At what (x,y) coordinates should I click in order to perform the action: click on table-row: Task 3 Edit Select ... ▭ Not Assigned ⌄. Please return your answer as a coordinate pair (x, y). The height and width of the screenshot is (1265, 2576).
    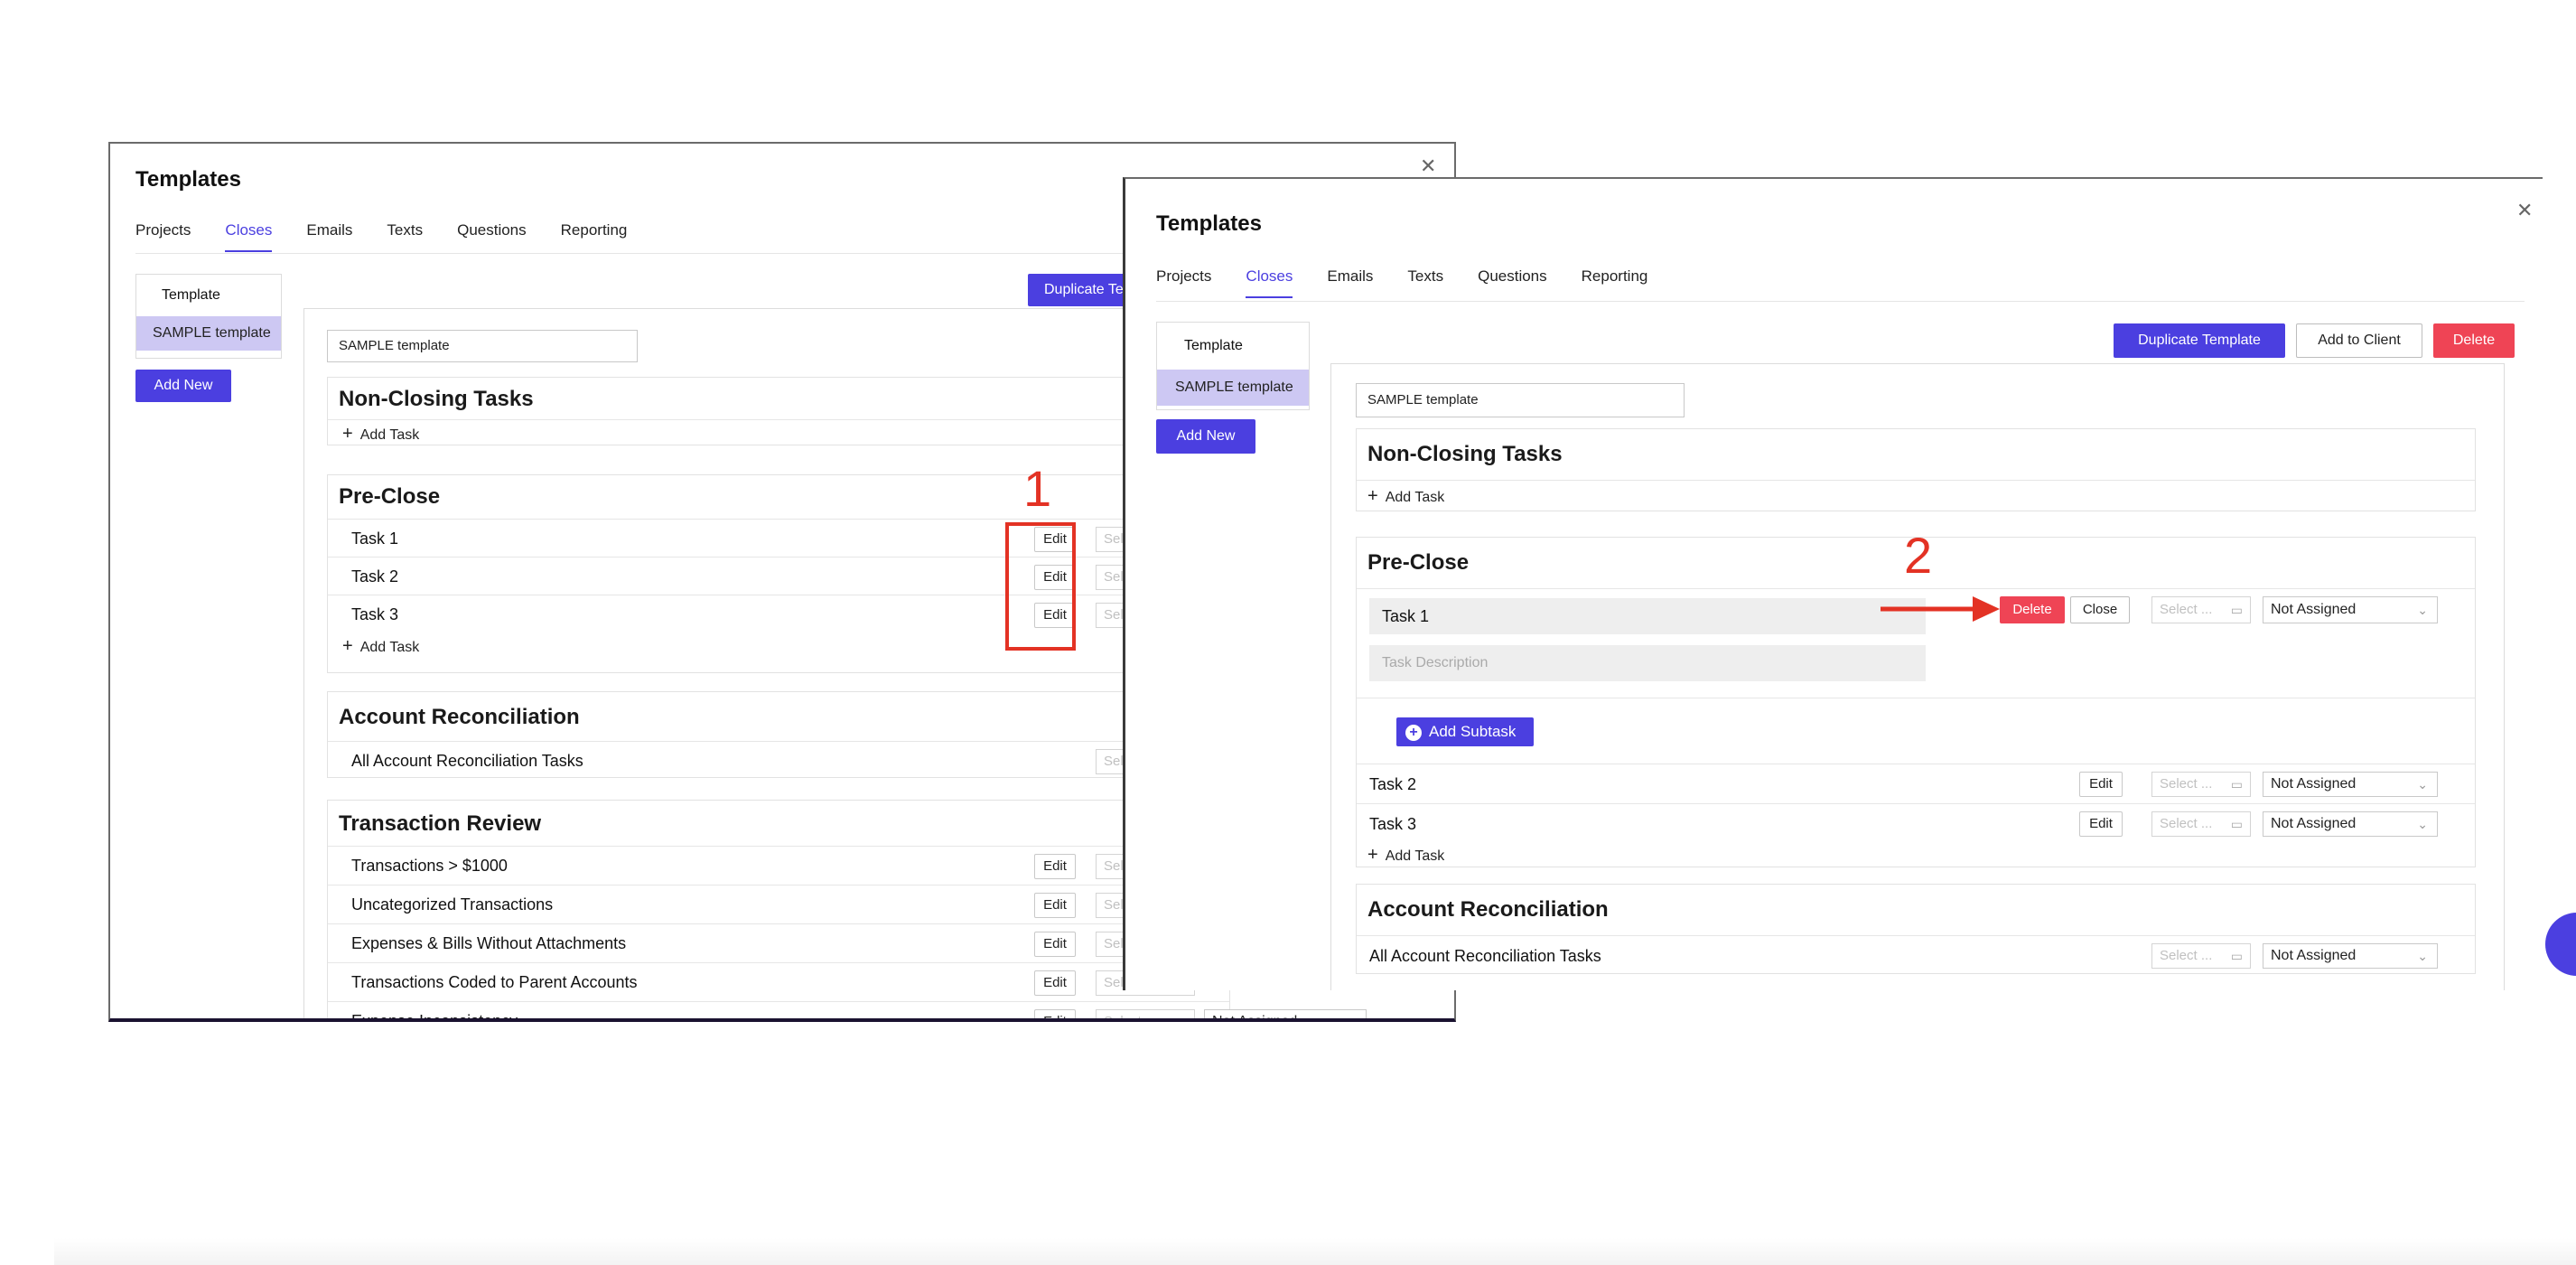
    Looking at the image, I should click on (1916, 823).